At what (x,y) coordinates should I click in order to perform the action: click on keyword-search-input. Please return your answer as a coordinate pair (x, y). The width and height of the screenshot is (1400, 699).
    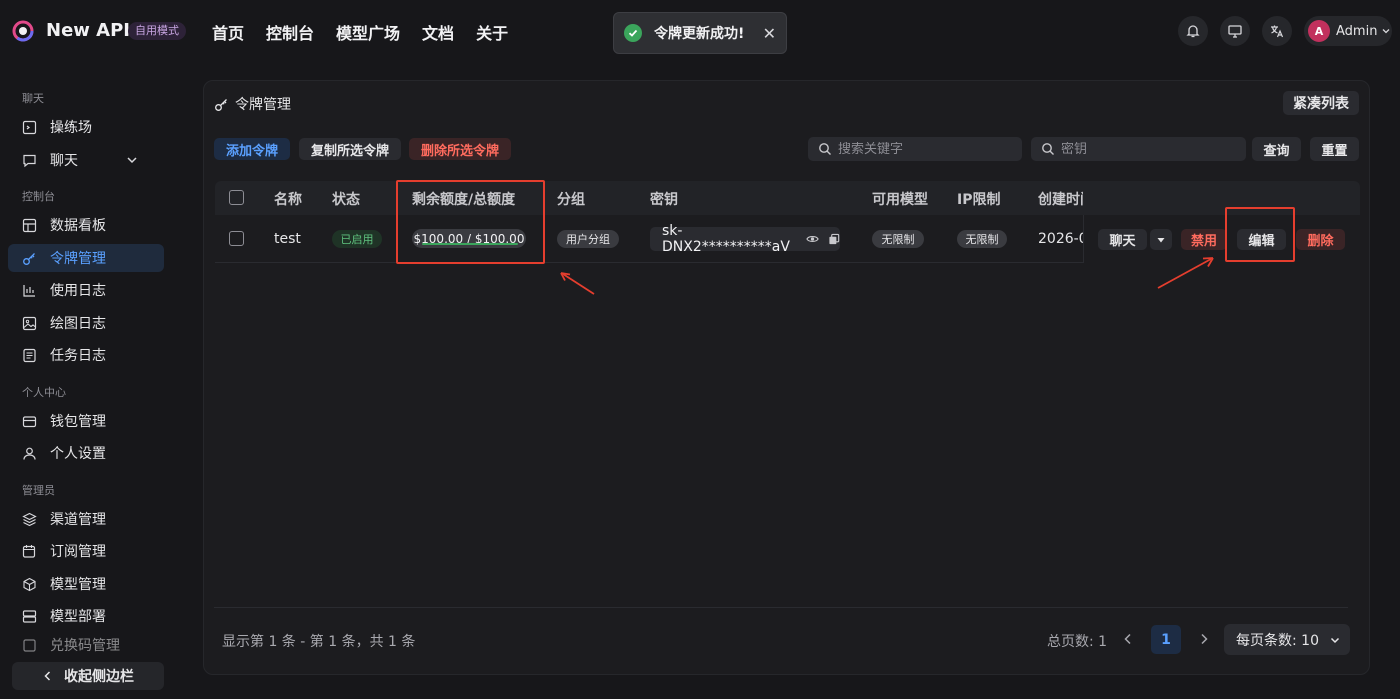
    Looking at the image, I should click on (913, 149).